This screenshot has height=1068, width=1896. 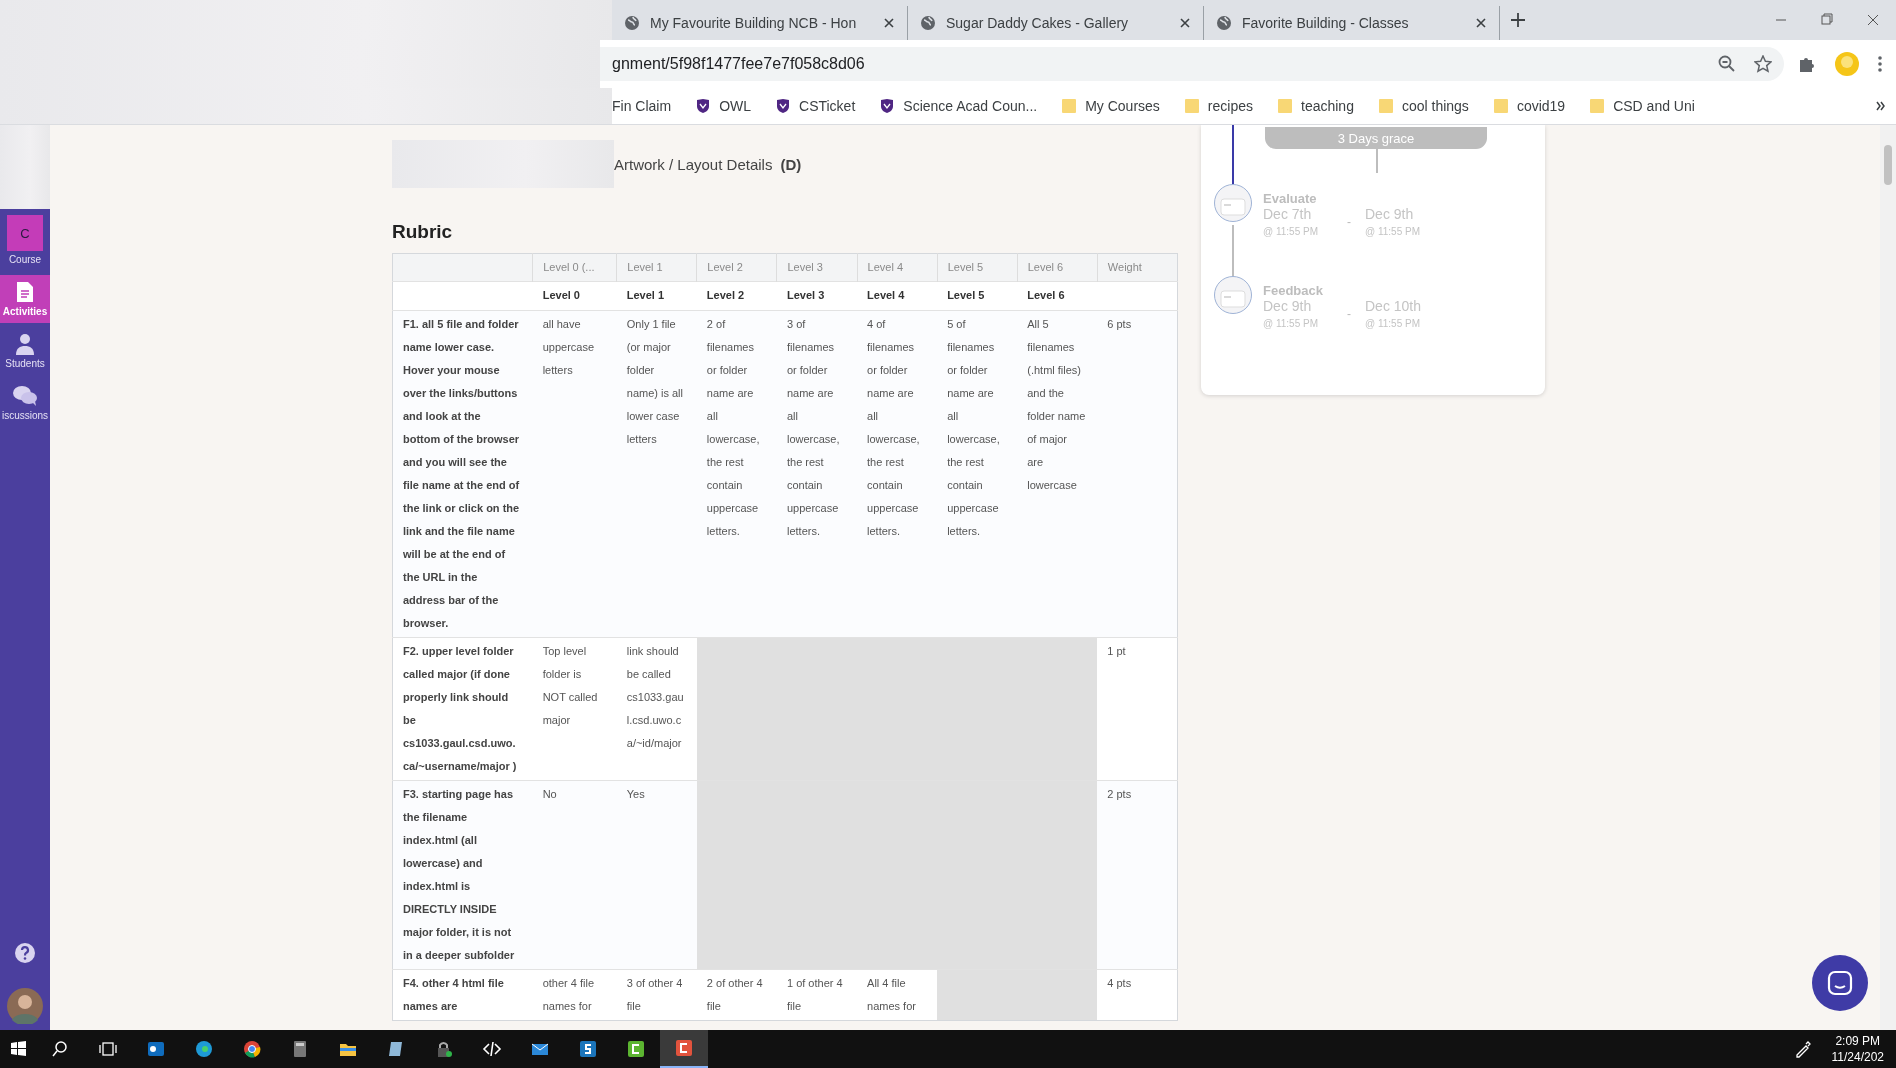 What do you see at coordinates (693, 164) in the screenshot?
I see `section-title: Artwork / Layout Details` at bounding box center [693, 164].